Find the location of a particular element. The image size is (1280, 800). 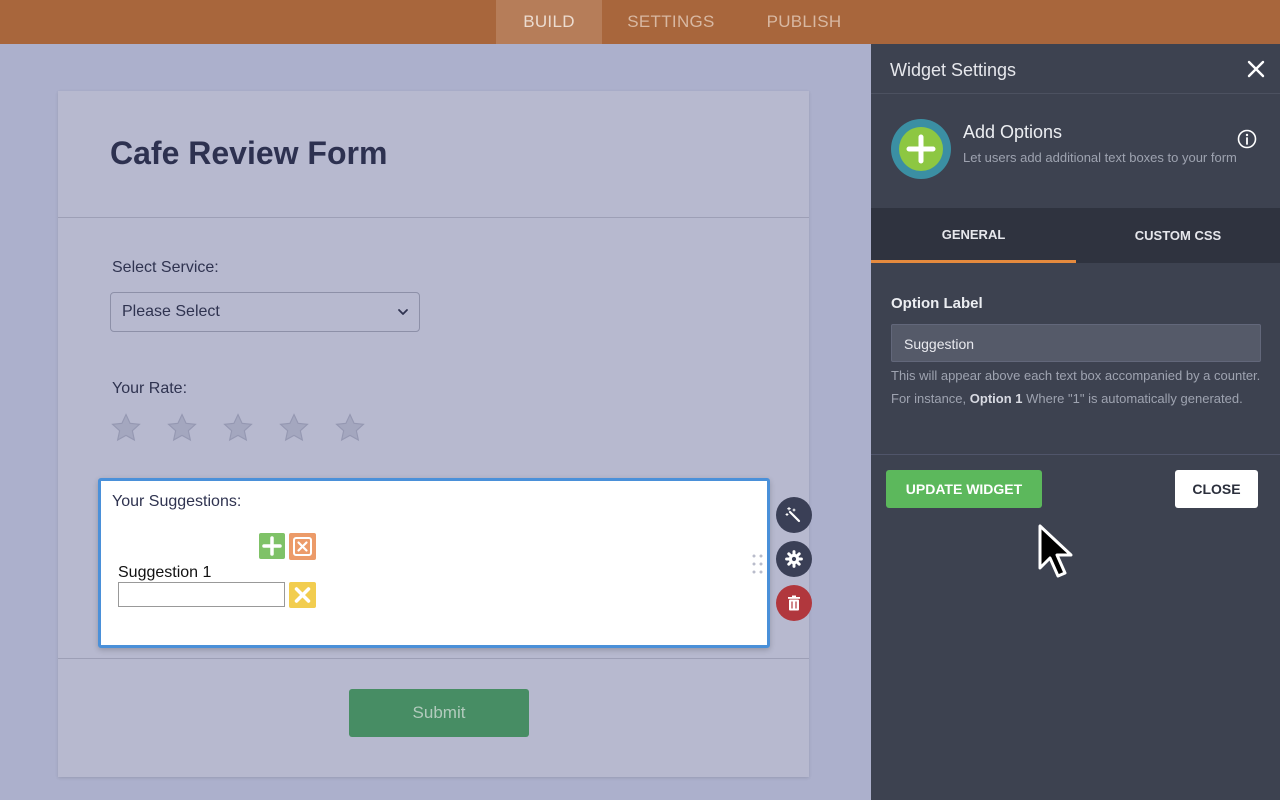

settings-tabs: GENERAL CUSTOM CSS is located at coordinates (1075, 235).